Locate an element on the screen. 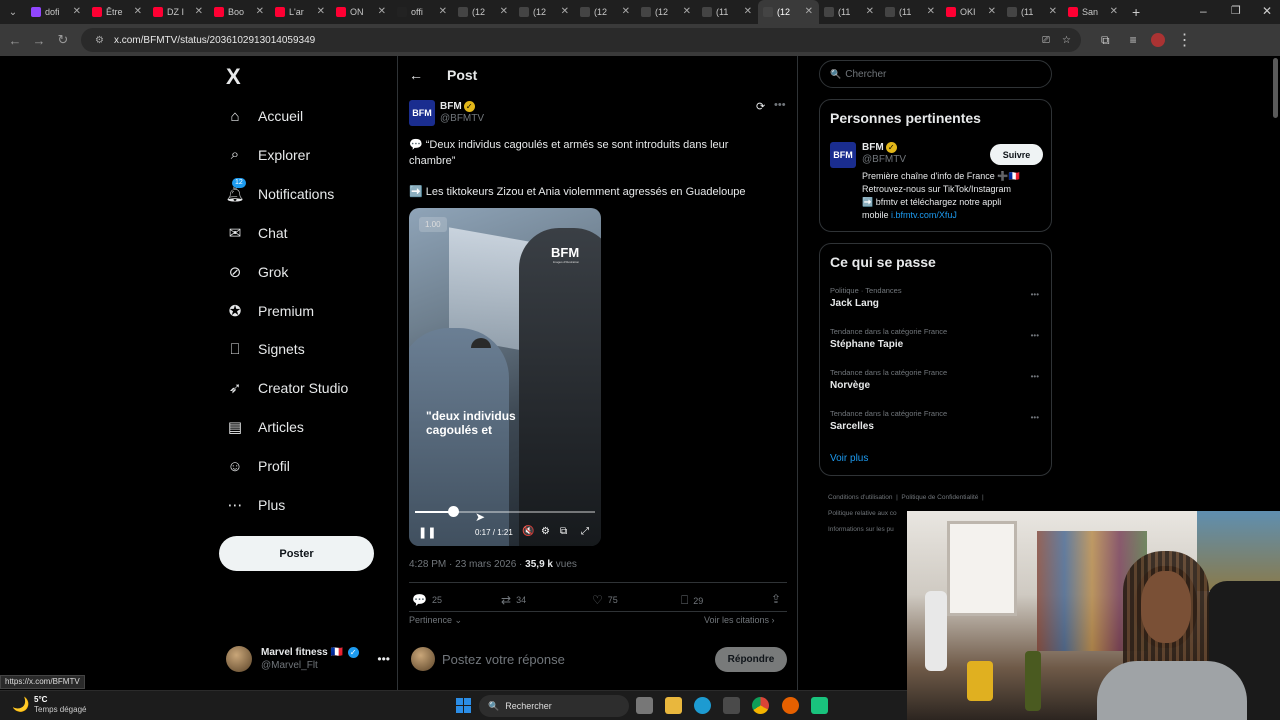 The height and width of the screenshot is (720, 1280). trend-item: Politique · Tendances Jack Lang ••• is located at coordinates (935, 302).